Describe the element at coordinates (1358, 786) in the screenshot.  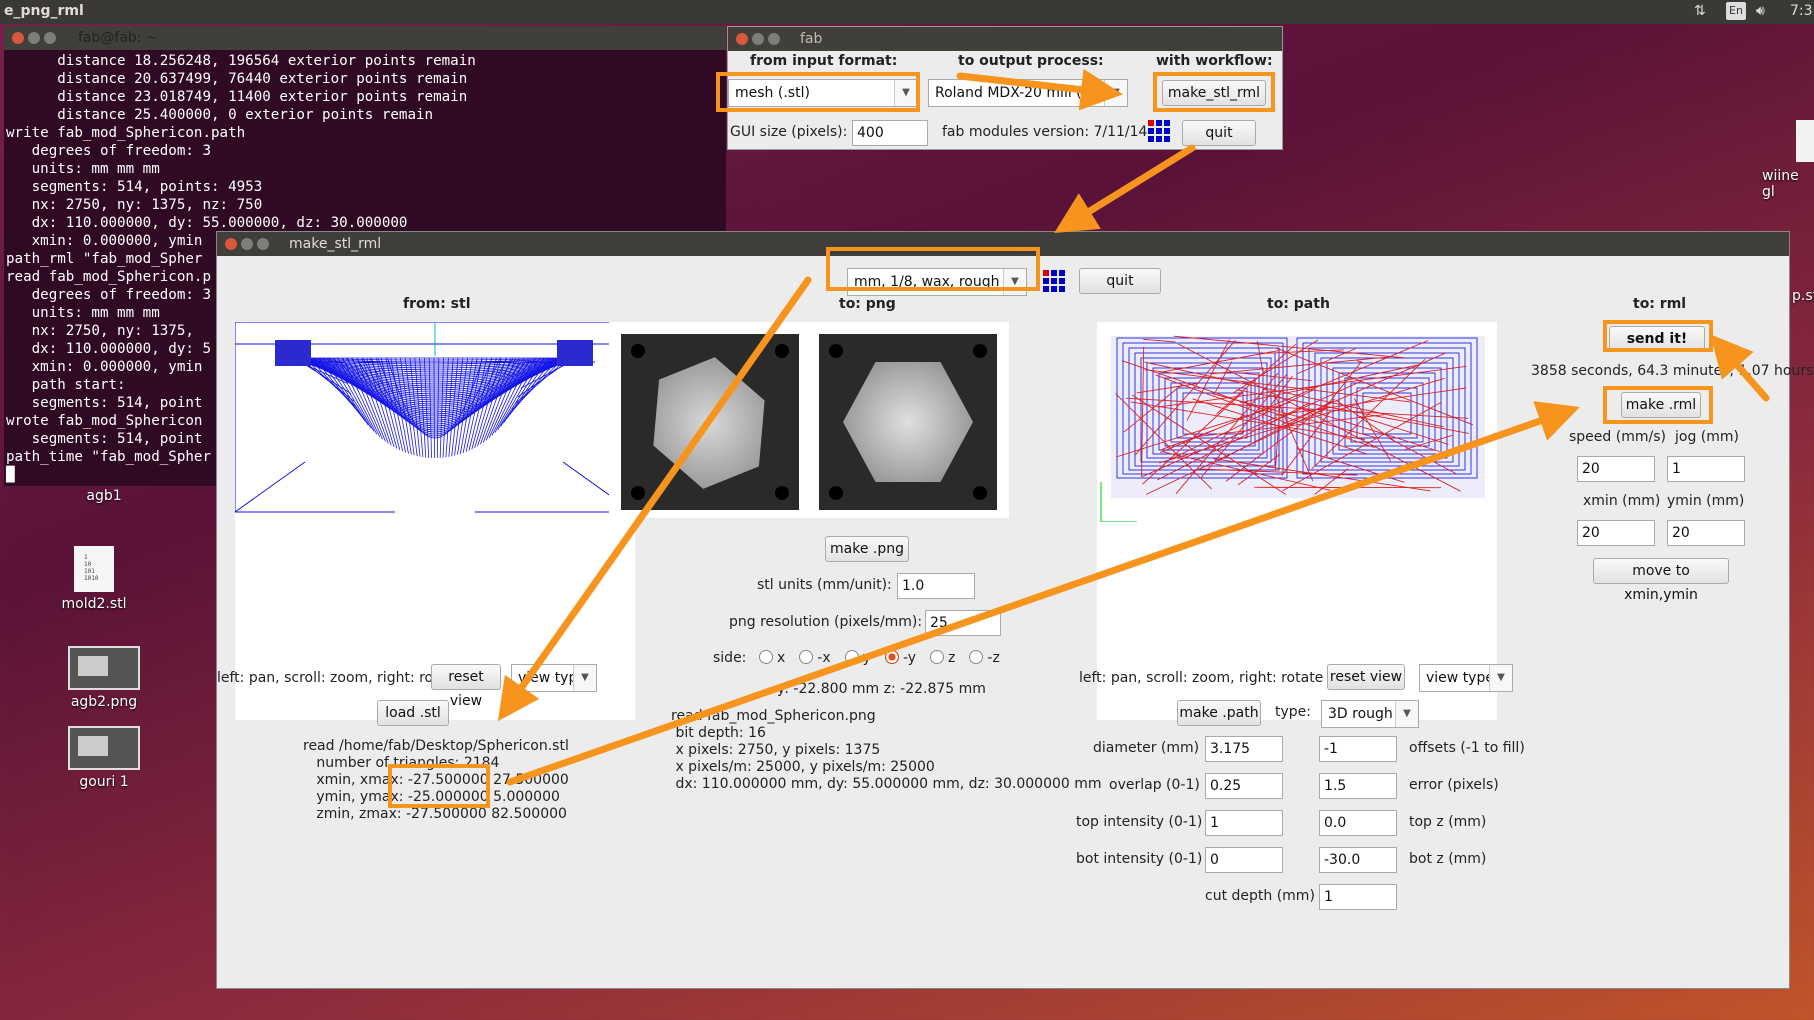
I see `error-input: 1.5` at that location.